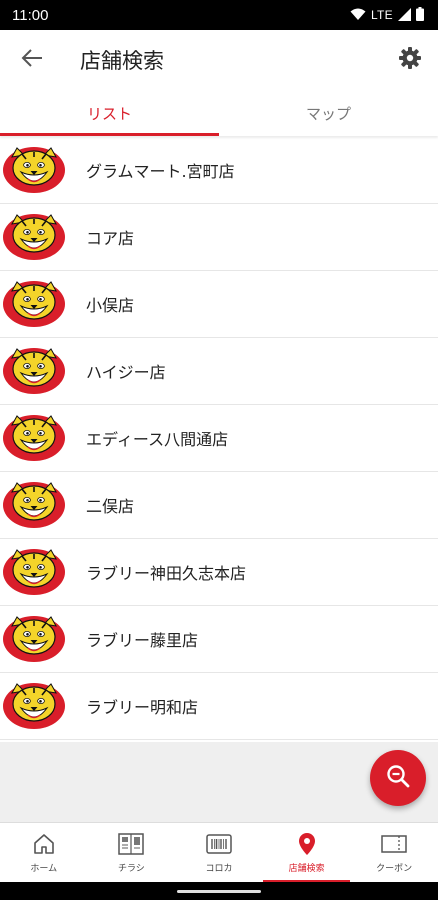  I want to click on barcode-card-icon, so click(219, 844).